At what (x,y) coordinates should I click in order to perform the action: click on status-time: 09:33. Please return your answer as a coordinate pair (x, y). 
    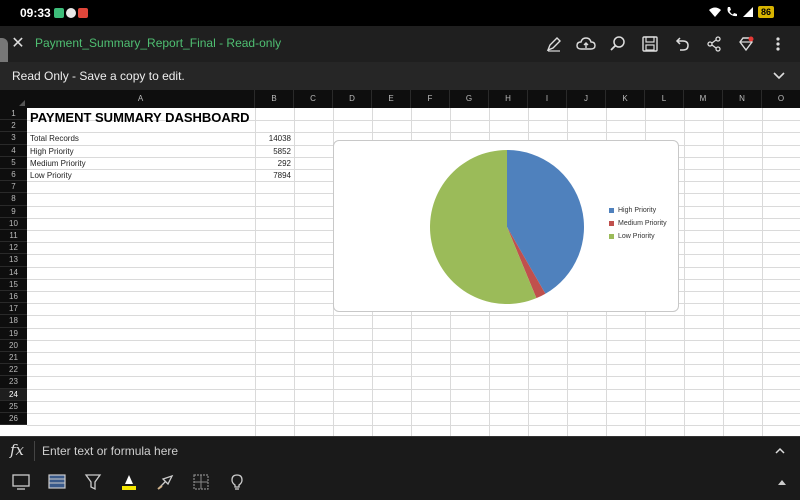
    Looking at the image, I should click on (35, 13).